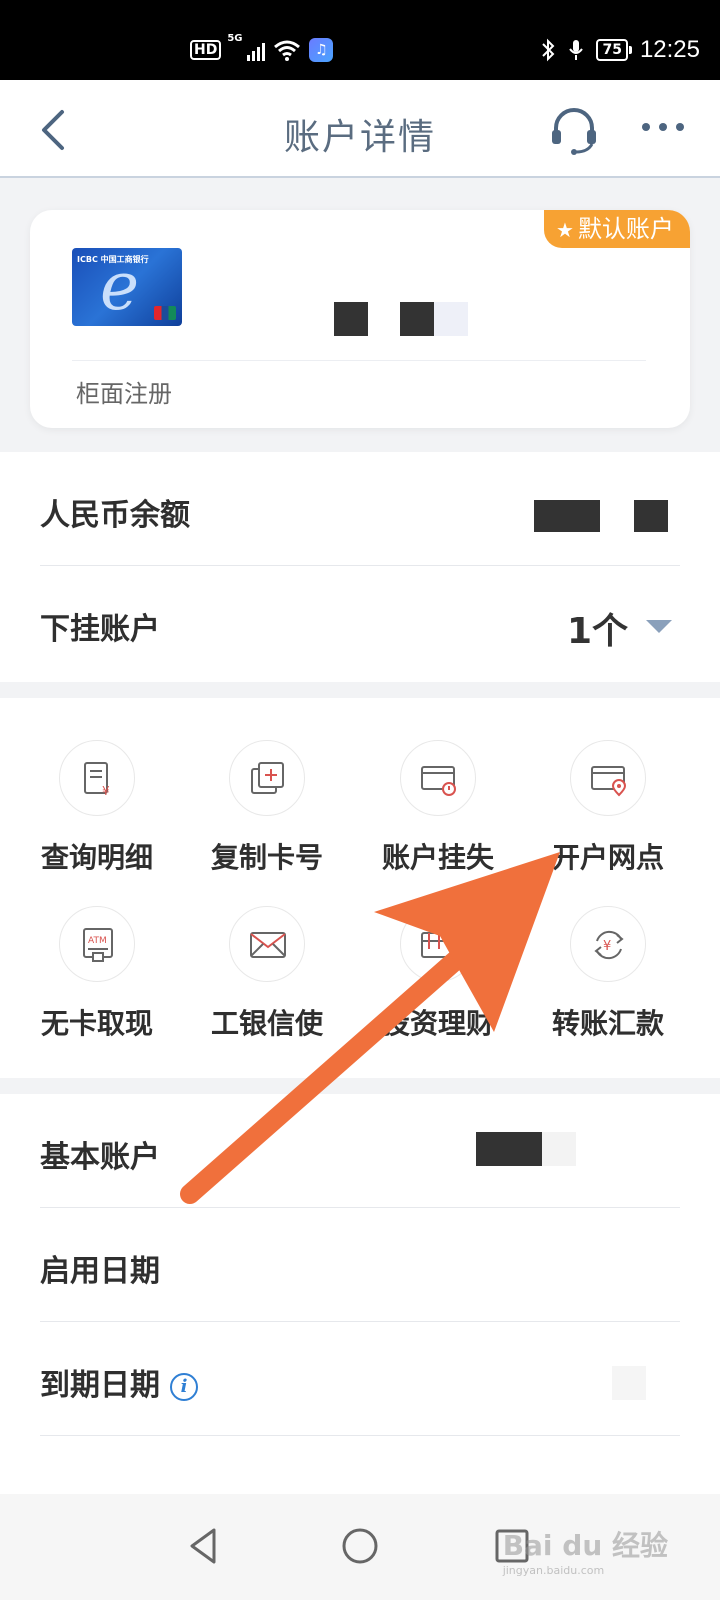 Image resolution: width=720 pixels, height=1600 pixels. I want to click on basic-account-row: 基本账户, so click(360, 1151).